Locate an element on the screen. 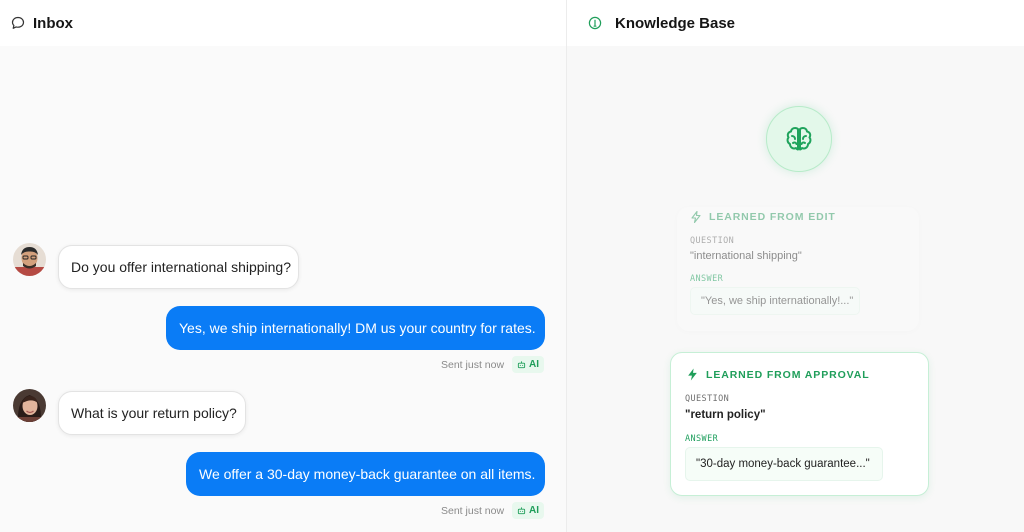  chat-bubble-icon is located at coordinates (18, 23).